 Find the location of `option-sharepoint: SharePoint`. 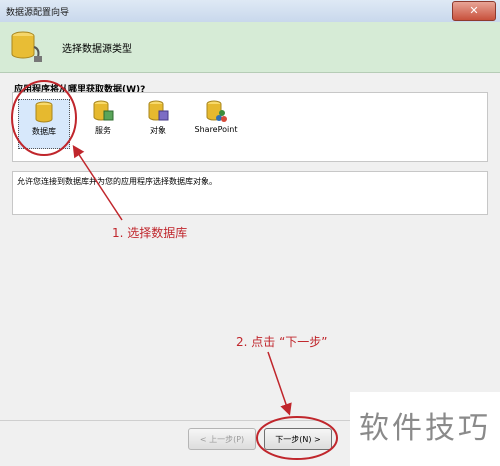

option-sharepoint: SharePoint is located at coordinates (216, 123).